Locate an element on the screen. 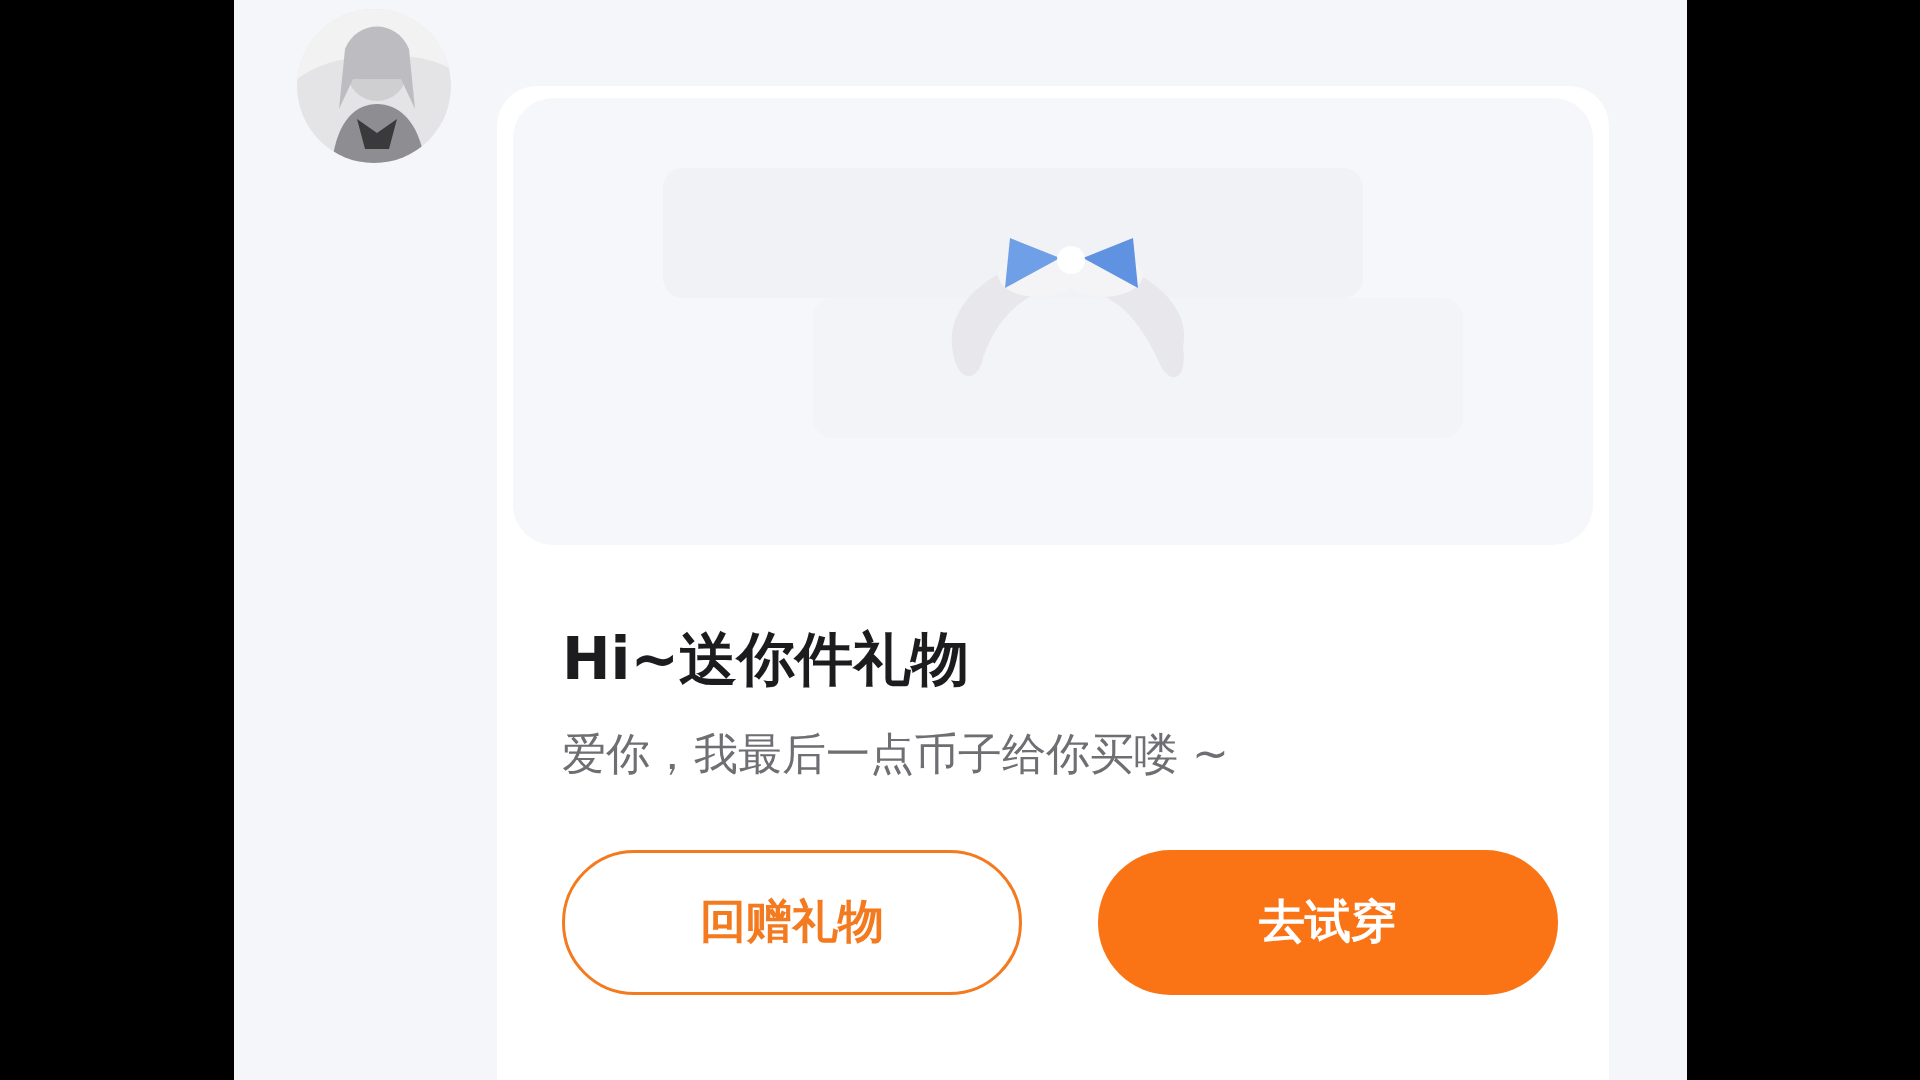  gift-title: Hi~送你件礼物 is located at coordinates (766, 660).